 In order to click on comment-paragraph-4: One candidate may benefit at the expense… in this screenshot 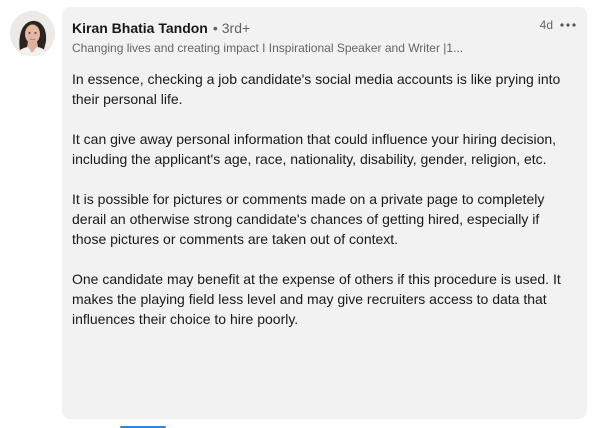, I will do `click(316, 299)`.